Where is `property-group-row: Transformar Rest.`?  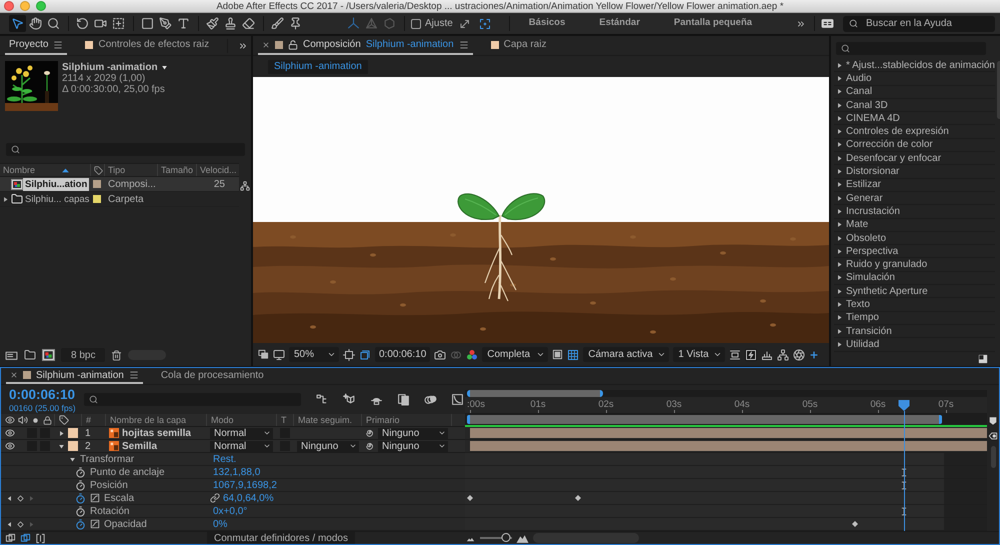 property-group-row: Transformar Rest. is located at coordinates (233, 459).